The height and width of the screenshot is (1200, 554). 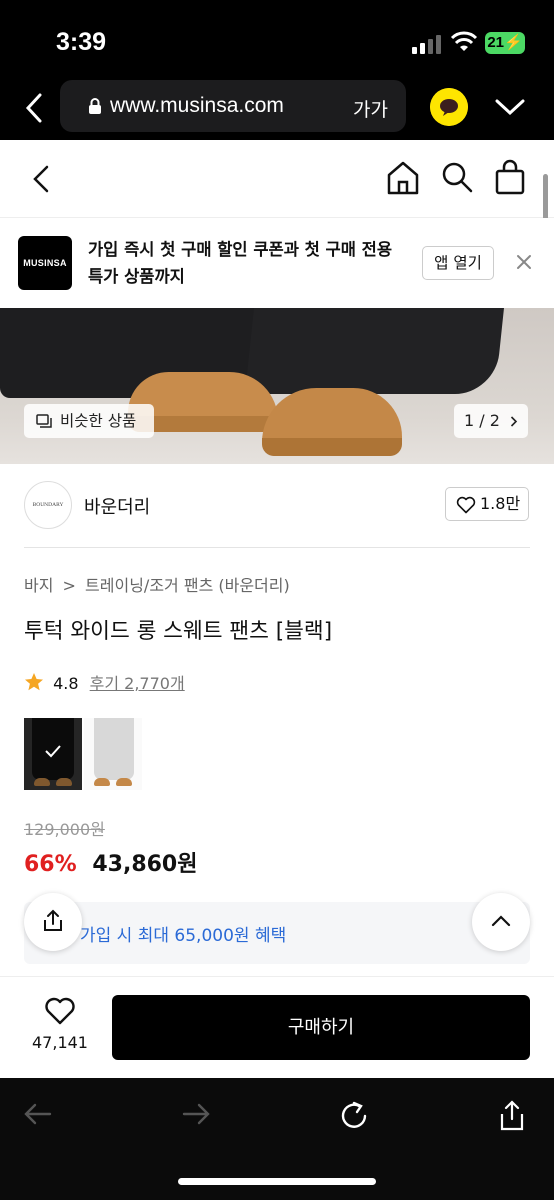 What do you see at coordinates (427, 44) in the screenshot?
I see `cellular-signal-icon` at bounding box center [427, 44].